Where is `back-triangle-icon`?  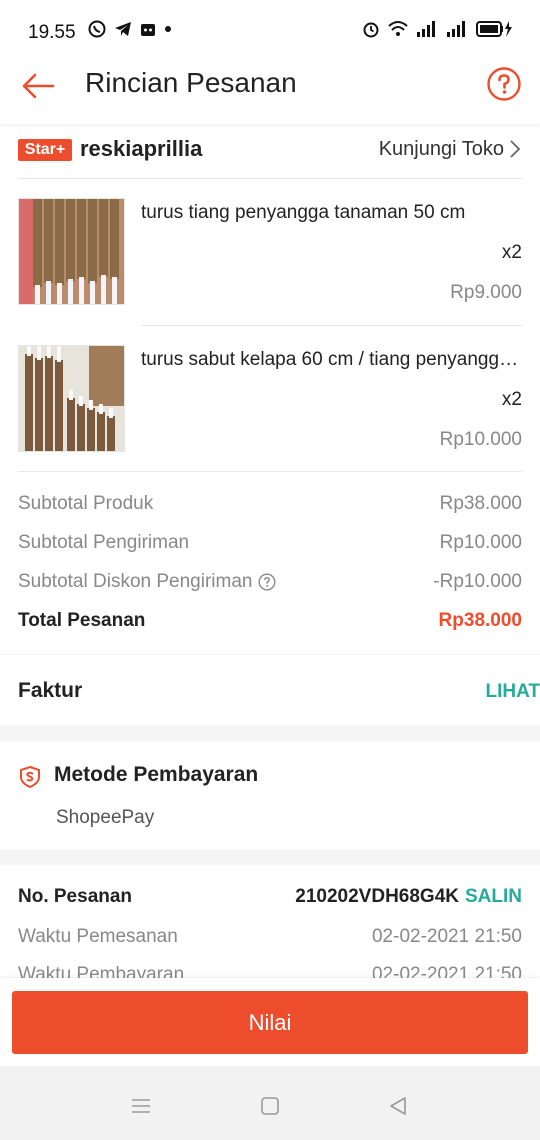 back-triangle-icon is located at coordinates (398, 1106).